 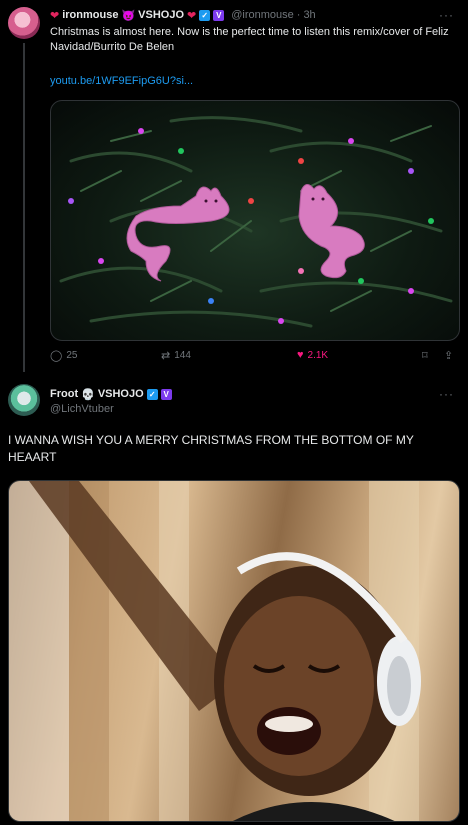 I want to click on share-icon: ⇪, so click(x=449, y=356).